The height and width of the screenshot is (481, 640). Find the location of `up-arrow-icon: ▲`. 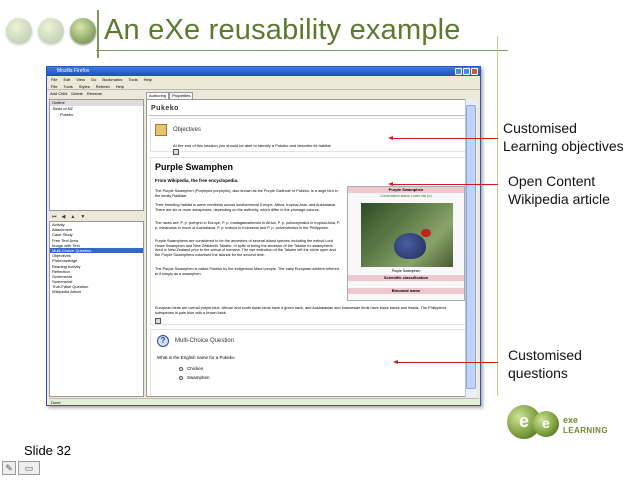

up-arrow-icon: ▲ is located at coordinates (72, 217).